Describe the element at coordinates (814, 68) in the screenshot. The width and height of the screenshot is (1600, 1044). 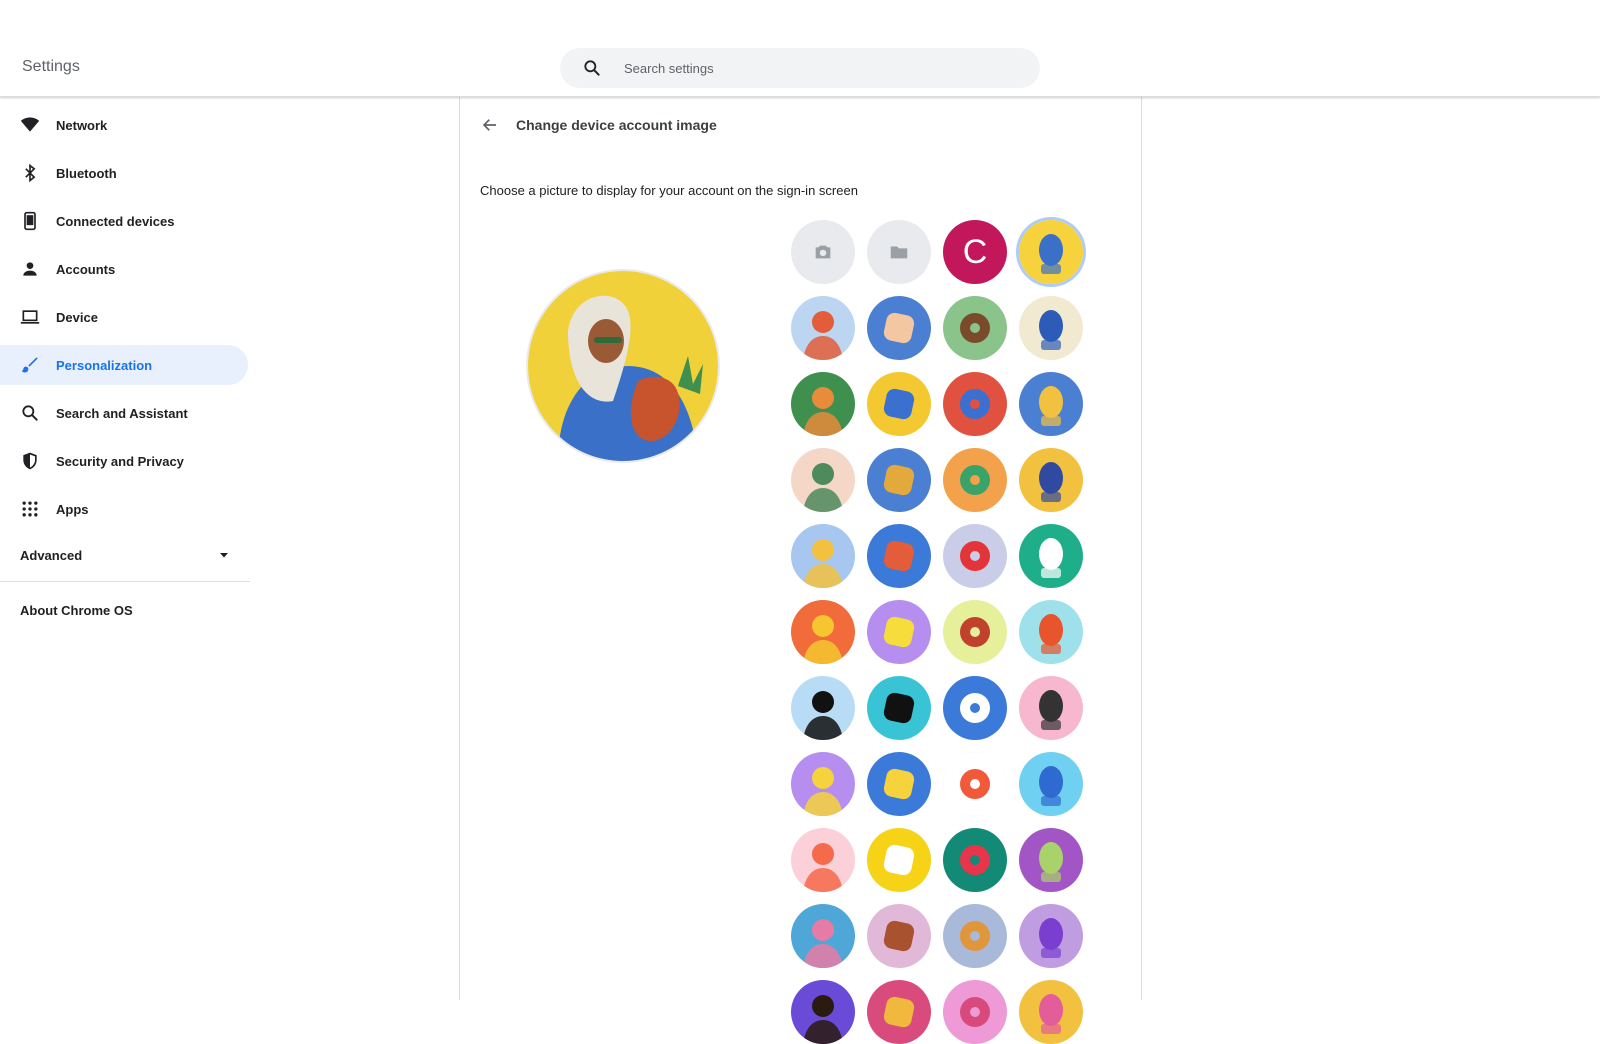
I see `search-input` at that location.